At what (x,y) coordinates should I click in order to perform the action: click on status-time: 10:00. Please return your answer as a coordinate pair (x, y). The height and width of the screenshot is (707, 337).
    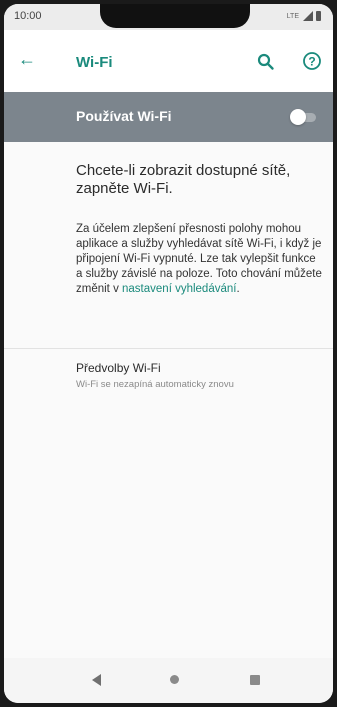
    Looking at the image, I should click on (28, 16).